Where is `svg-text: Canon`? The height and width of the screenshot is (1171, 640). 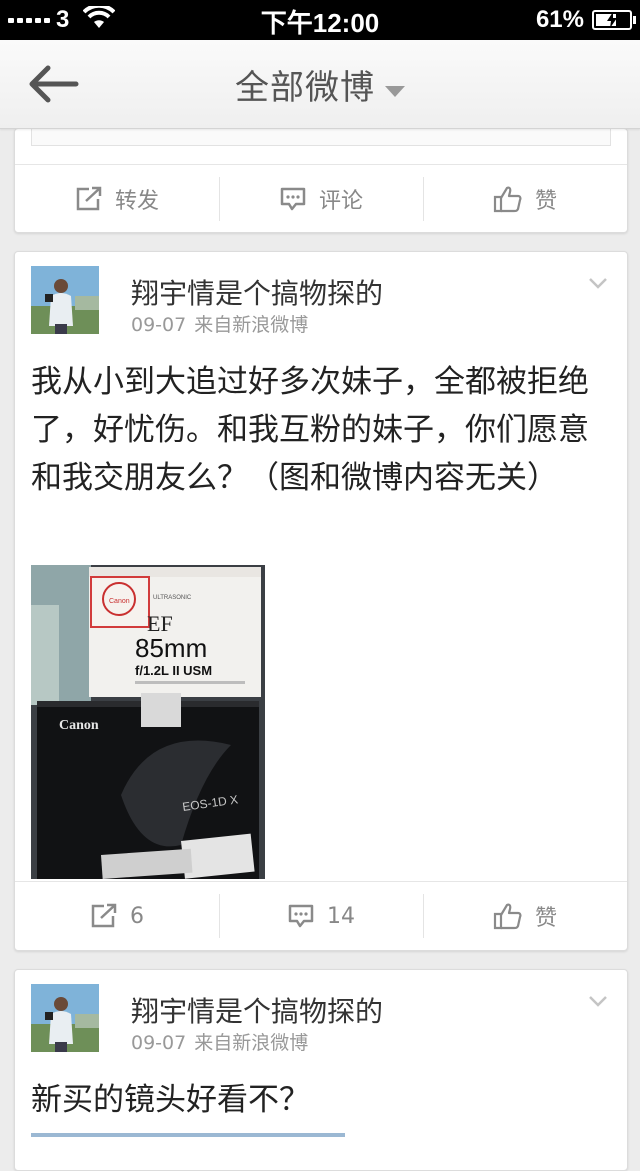 svg-text: Canon is located at coordinates (119, 601).